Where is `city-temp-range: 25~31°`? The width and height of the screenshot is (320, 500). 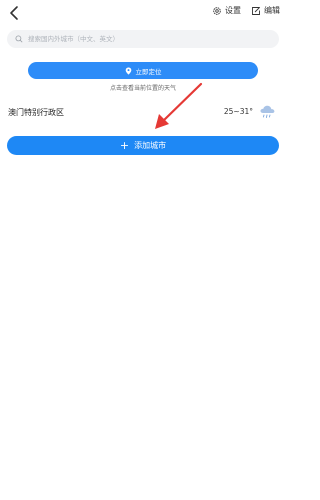
city-temp-range: 25~31° is located at coordinates (238, 111).